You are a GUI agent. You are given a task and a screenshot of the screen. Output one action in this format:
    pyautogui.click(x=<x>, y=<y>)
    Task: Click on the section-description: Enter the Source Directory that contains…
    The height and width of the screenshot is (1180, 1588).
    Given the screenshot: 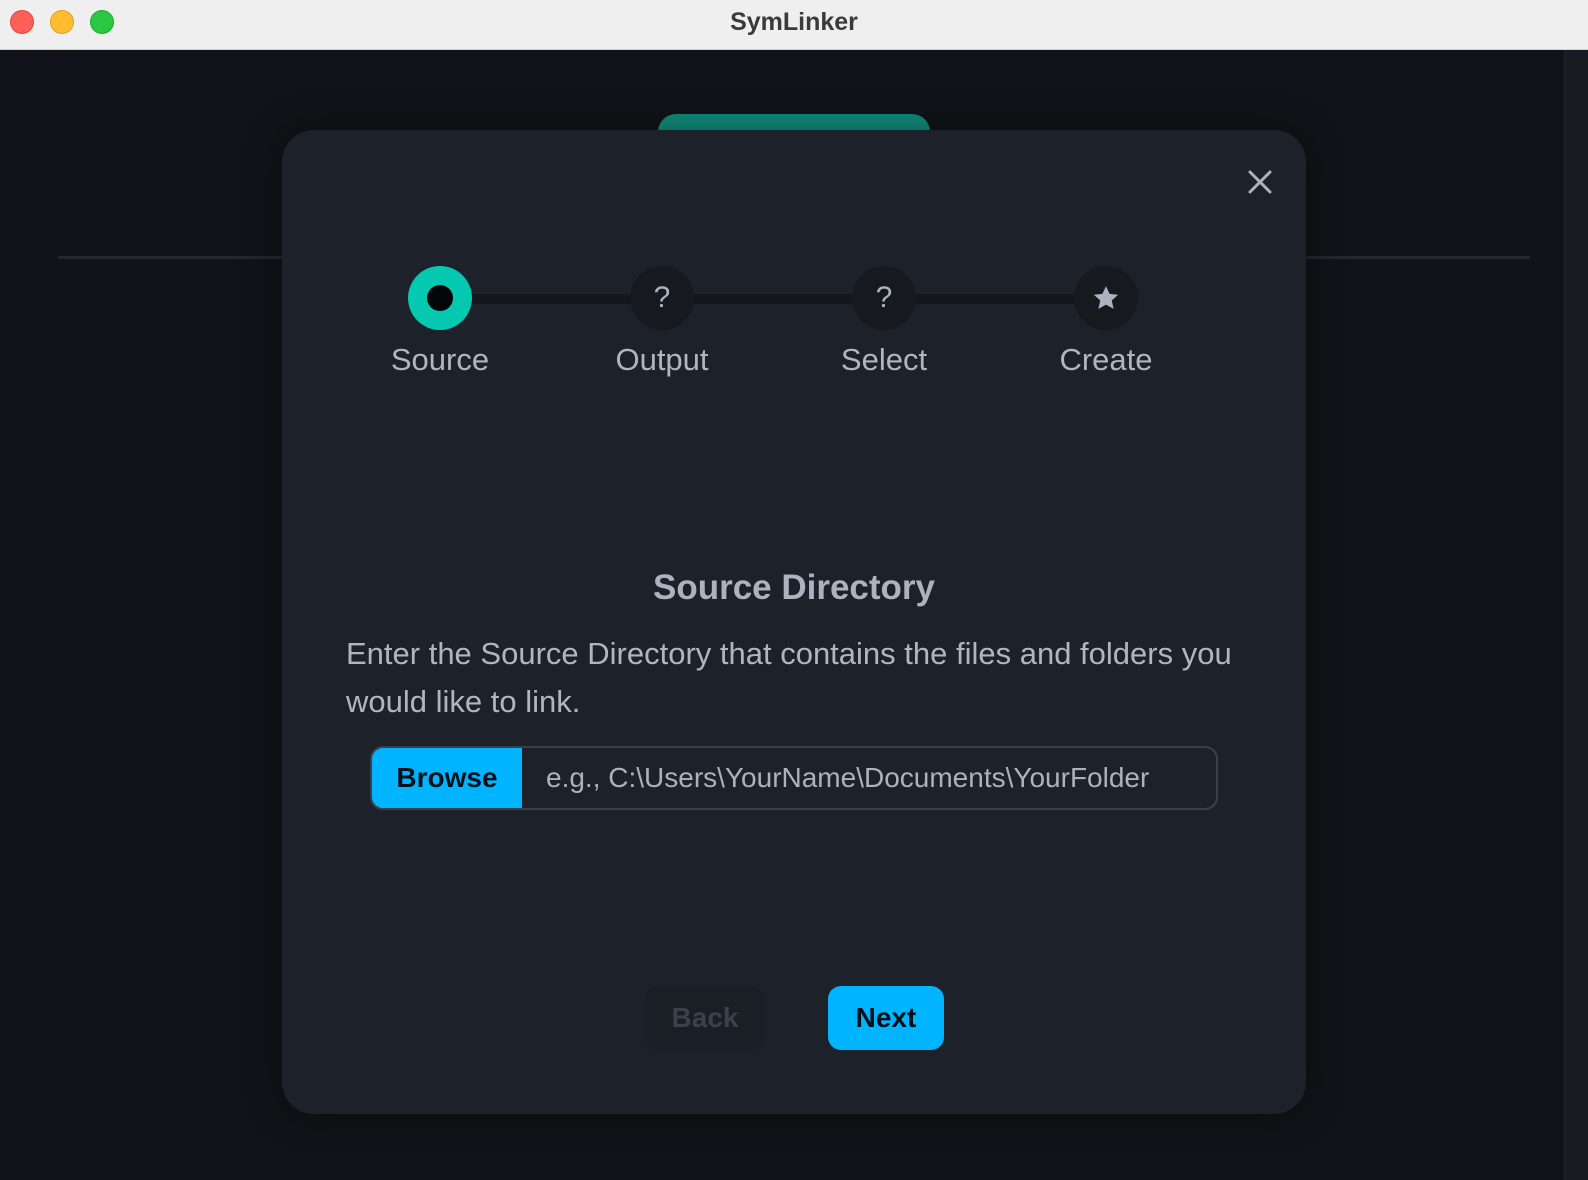 What is the action you would take?
    pyautogui.click(x=789, y=677)
    